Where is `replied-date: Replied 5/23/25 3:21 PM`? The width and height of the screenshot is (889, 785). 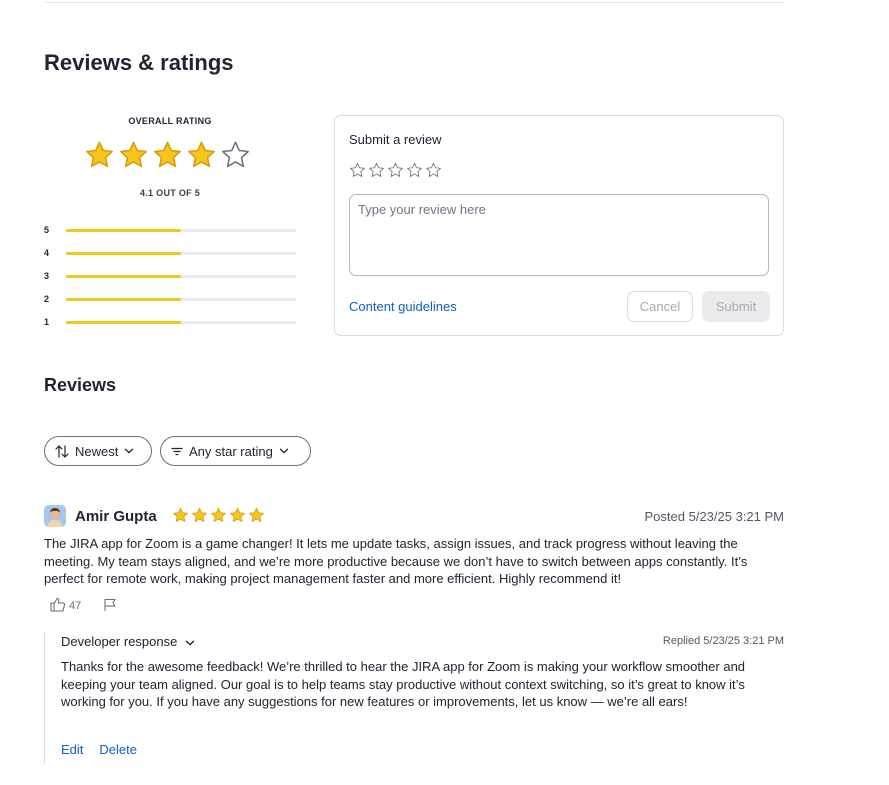 replied-date: Replied 5/23/25 3:21 PM is located at coordinates (723, 641).